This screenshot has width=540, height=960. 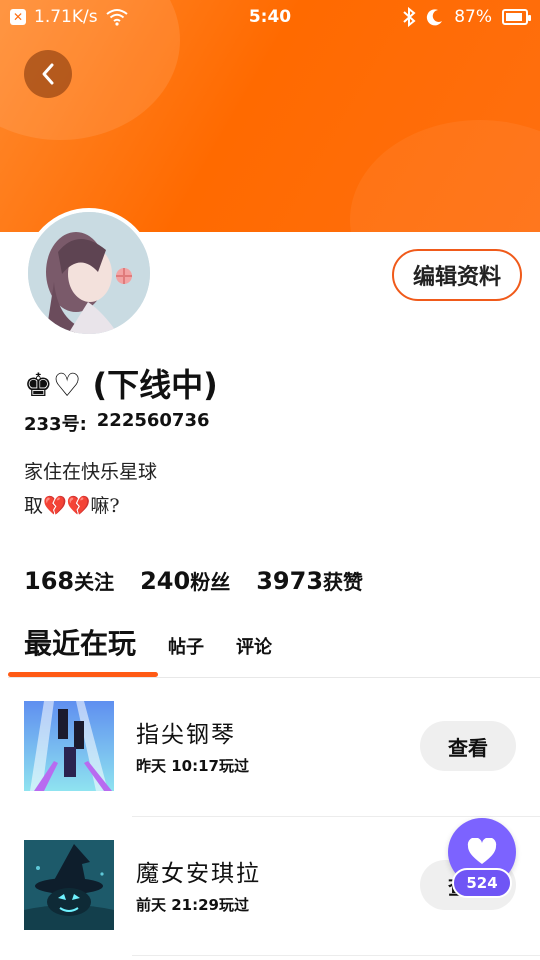 I want to click on game-name: 指尖钢琴, so click(x=186, y=735).